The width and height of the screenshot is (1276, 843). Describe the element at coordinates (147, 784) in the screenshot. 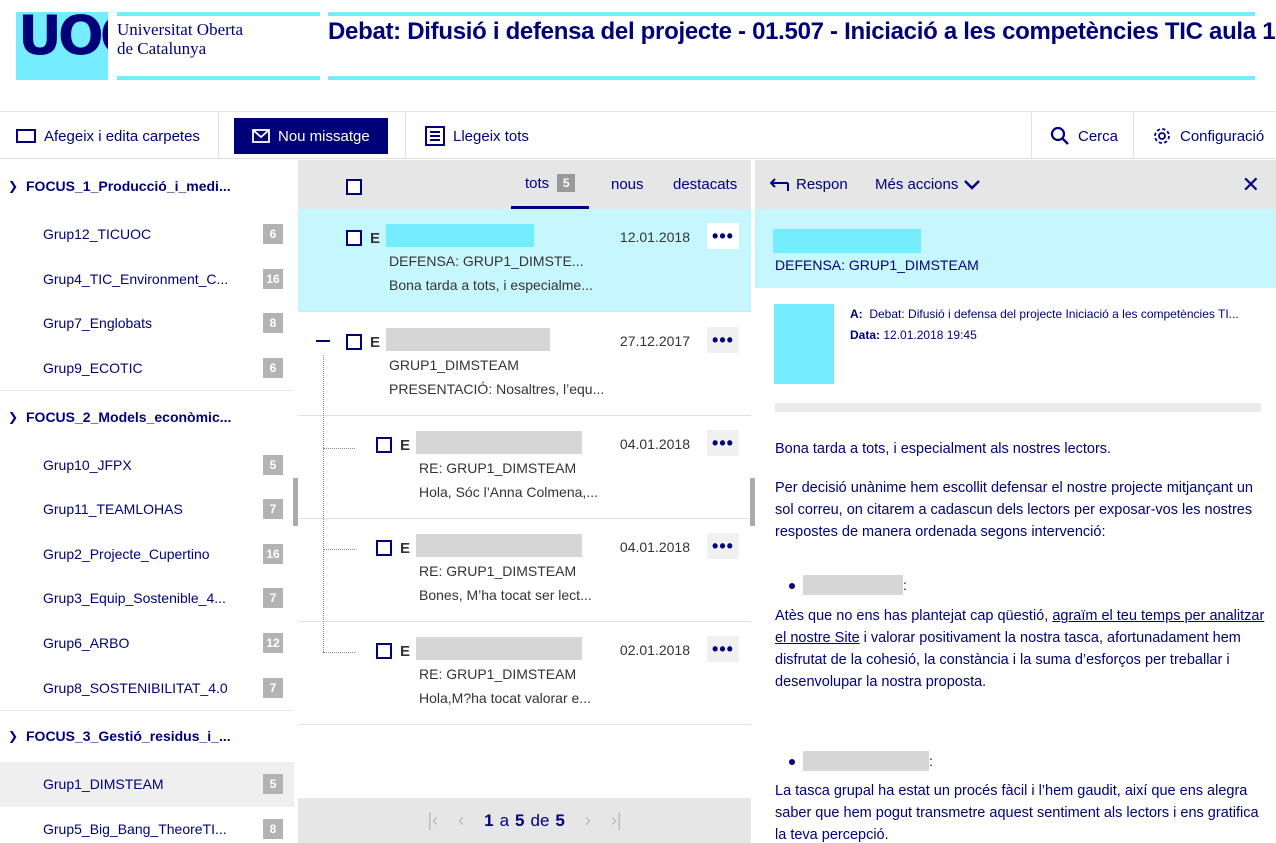

I see `sidebar-item-active: Grup1_DIMSTEAM 5` at that location.